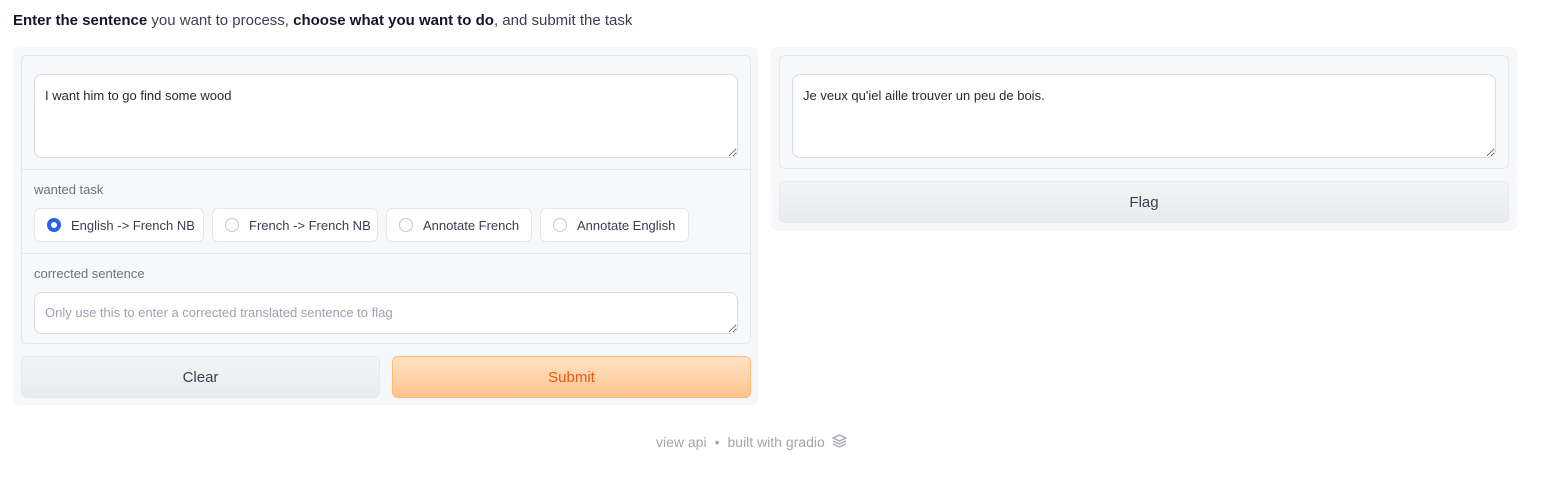 The width and height of the screenshot is (1559, 478). I want to click on instructions-text-2: you want to process,, so click(220, 20).